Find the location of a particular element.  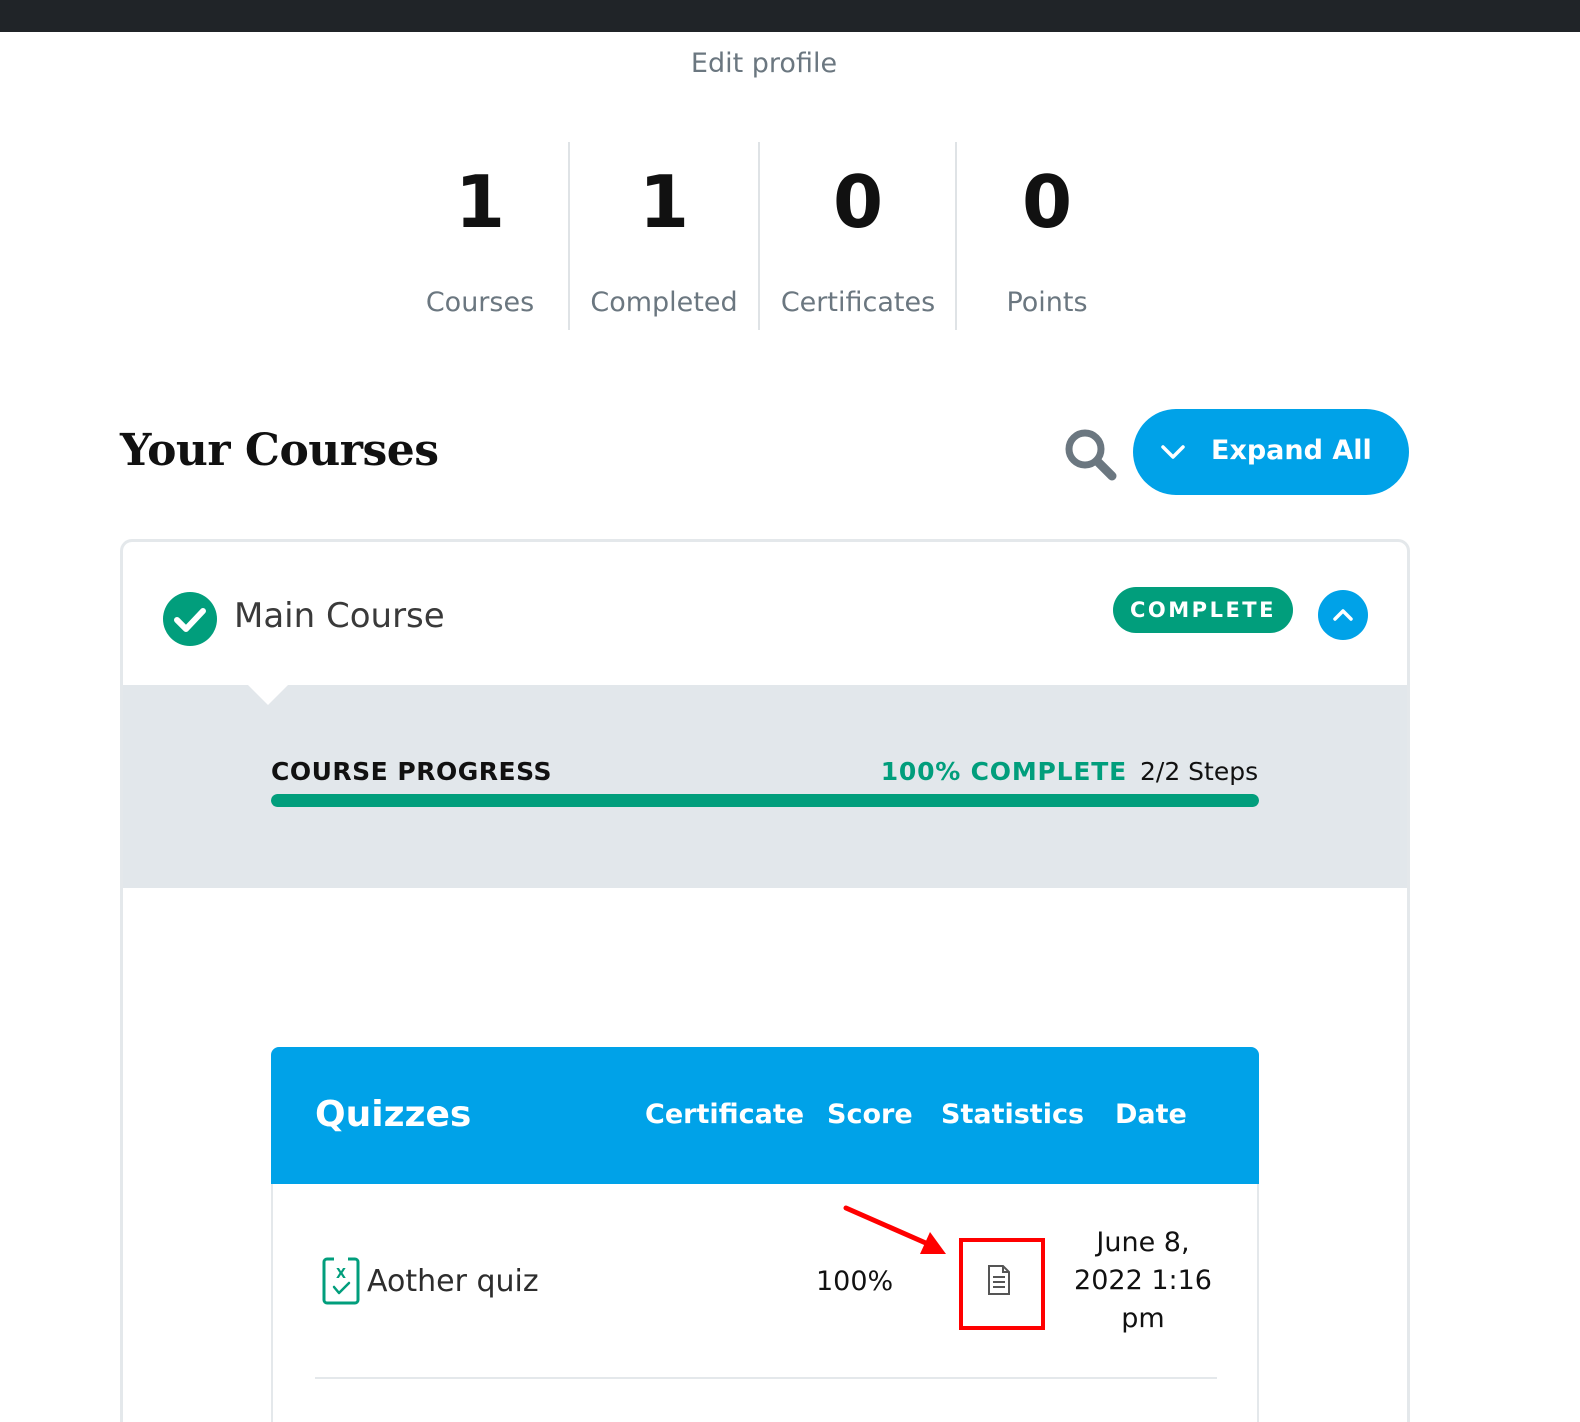

stat-points: 0 Points is located at coordinates (1047, 236).